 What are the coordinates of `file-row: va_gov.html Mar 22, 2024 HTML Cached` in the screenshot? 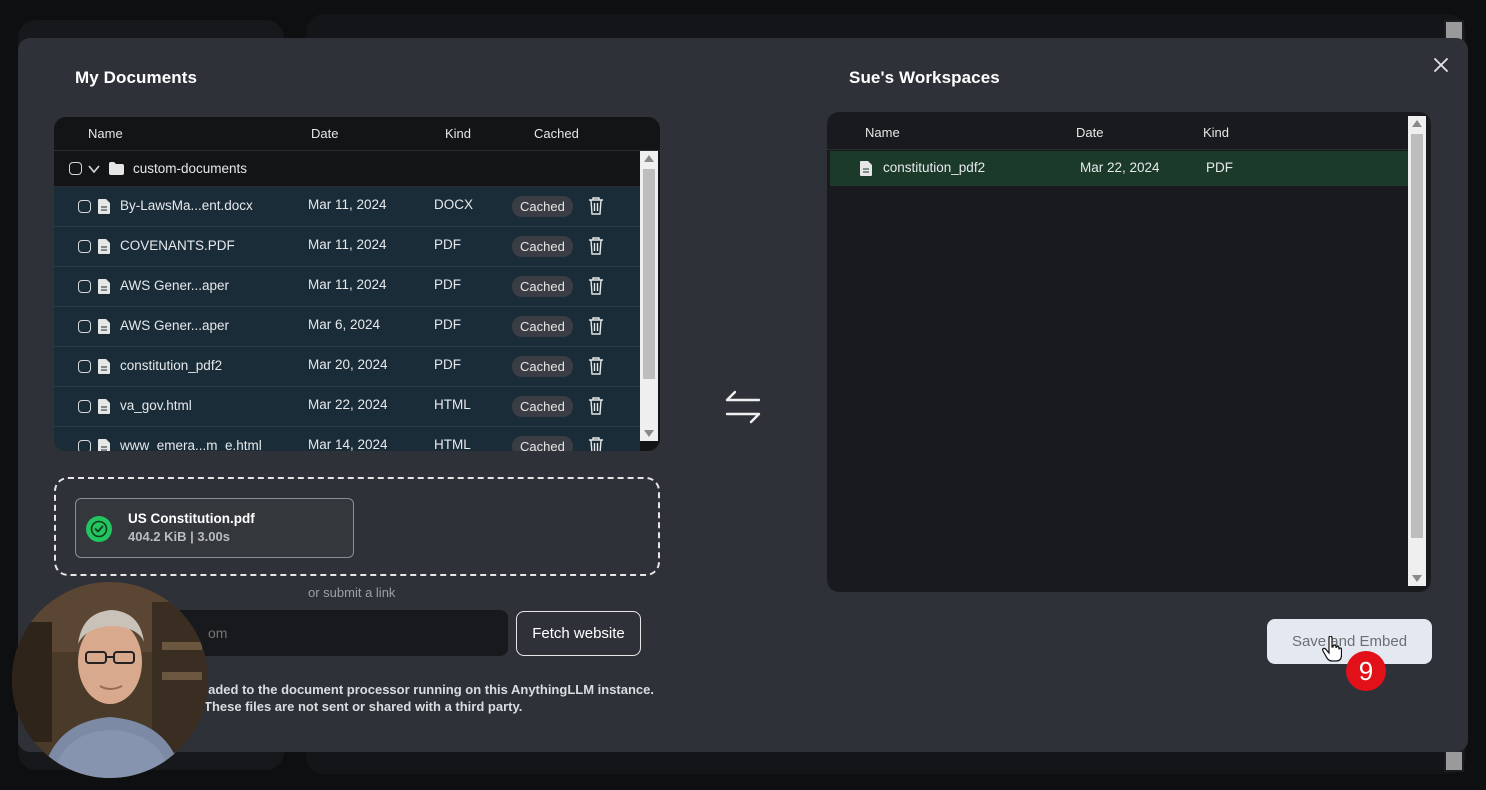 It's located at (347, 407).